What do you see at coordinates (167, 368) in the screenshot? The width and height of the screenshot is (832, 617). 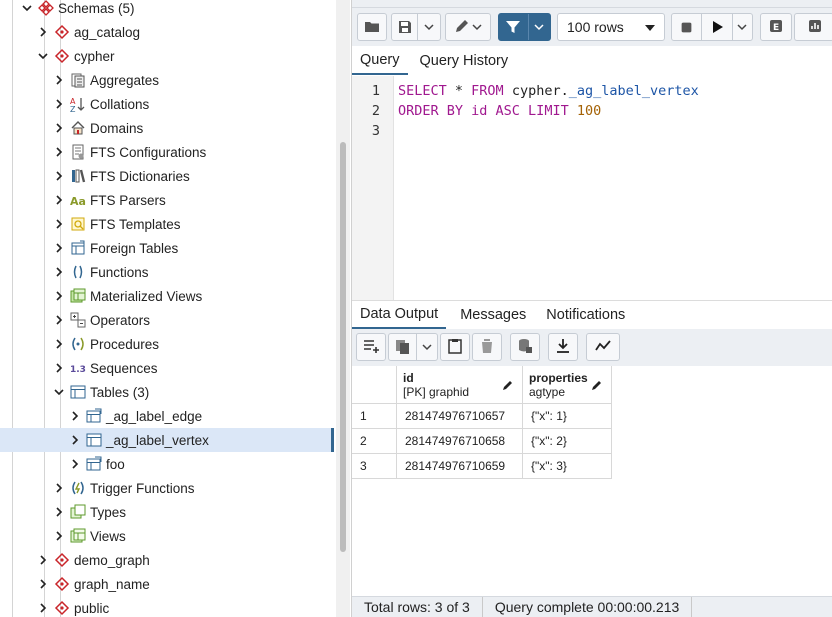 I see `tree-item-sequences: 1.3 Sequences` at bounding box center [167, 368].